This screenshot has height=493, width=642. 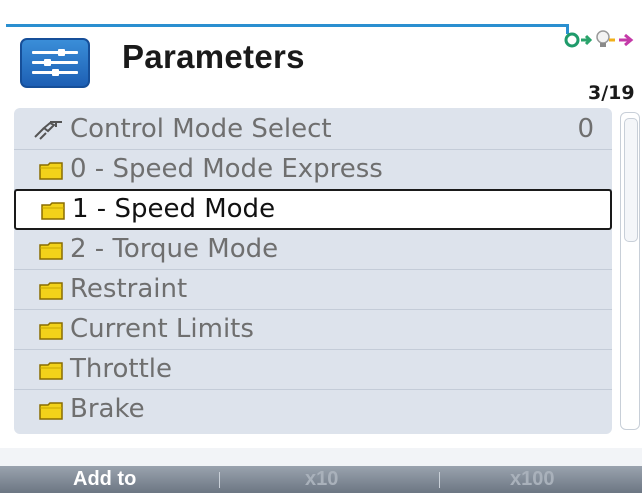 I want to click on x10-softkey: x10, so click(x=321, y=479).